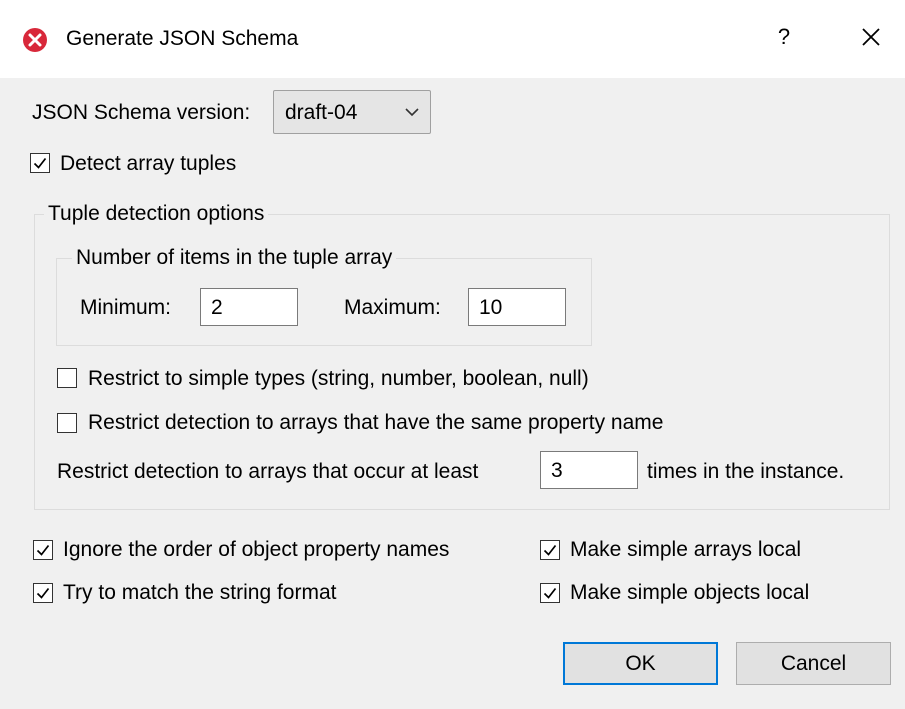 The width and height of the screenshot is (905, 709). What do you see at coordinates (517, 307) in the screenshot?
I see `maximum-input: 10` at bounding box center [517, 307].